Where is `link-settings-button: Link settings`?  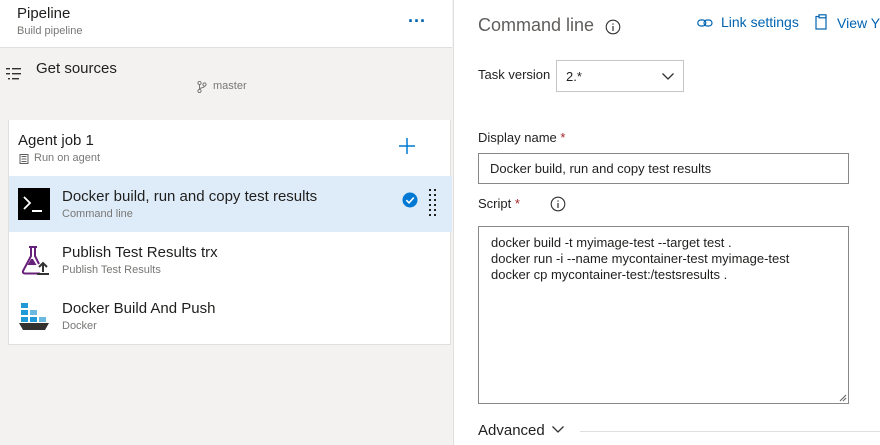 link-settings-button: Link settings is located at coordinates (748, 22).